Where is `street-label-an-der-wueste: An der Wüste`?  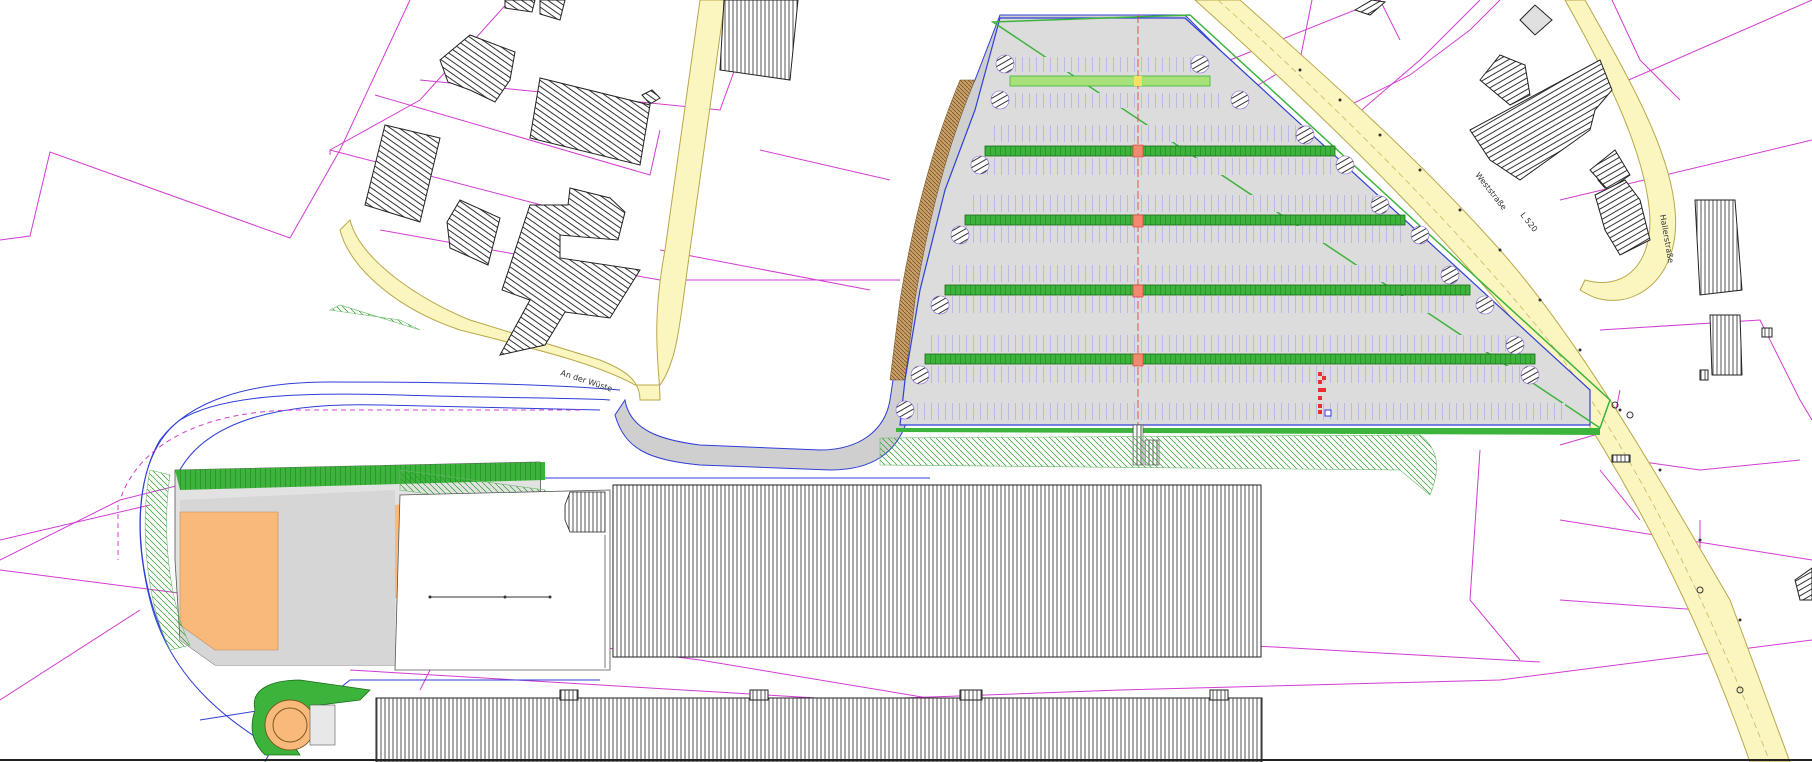 street-label-an-der-wueste: An der Wüste is located at coordinates (586, 380).